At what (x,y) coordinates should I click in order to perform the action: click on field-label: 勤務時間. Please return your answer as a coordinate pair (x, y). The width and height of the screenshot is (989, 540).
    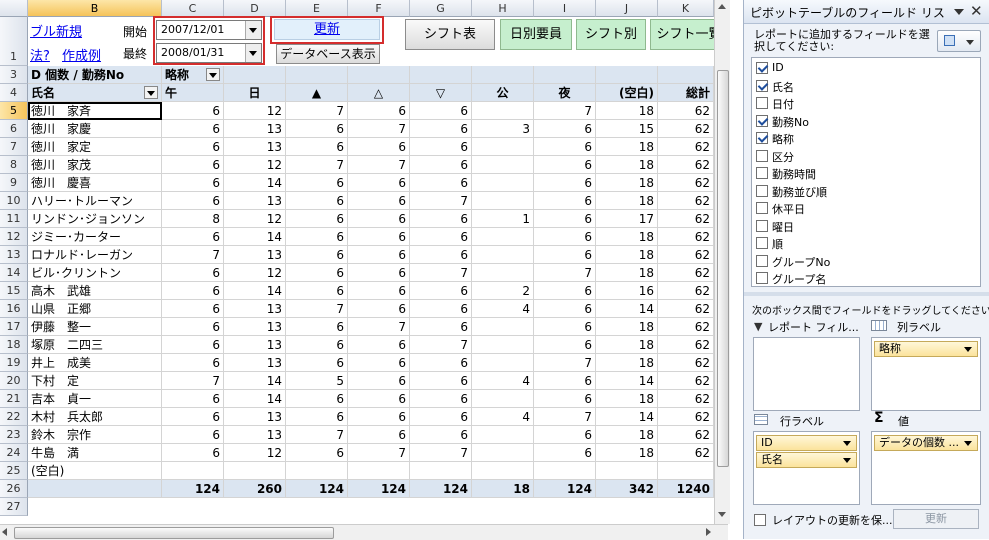
    Looking at the image, I should click on (794, 174).